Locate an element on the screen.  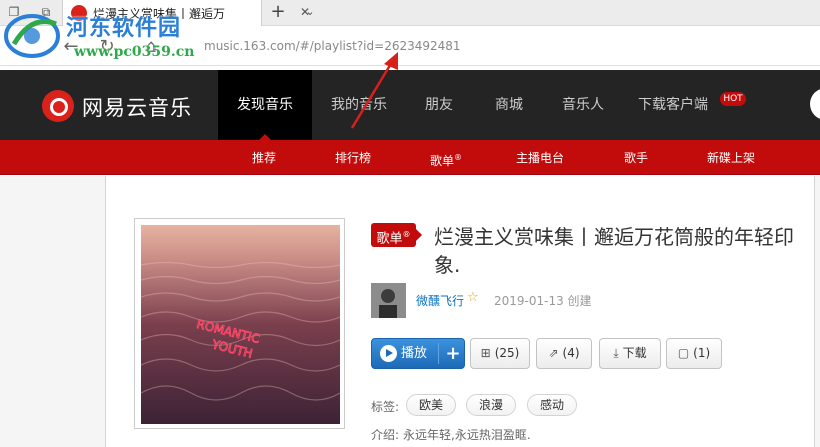
playlist-badge: 歌单® is located at coordinates (396, 235).